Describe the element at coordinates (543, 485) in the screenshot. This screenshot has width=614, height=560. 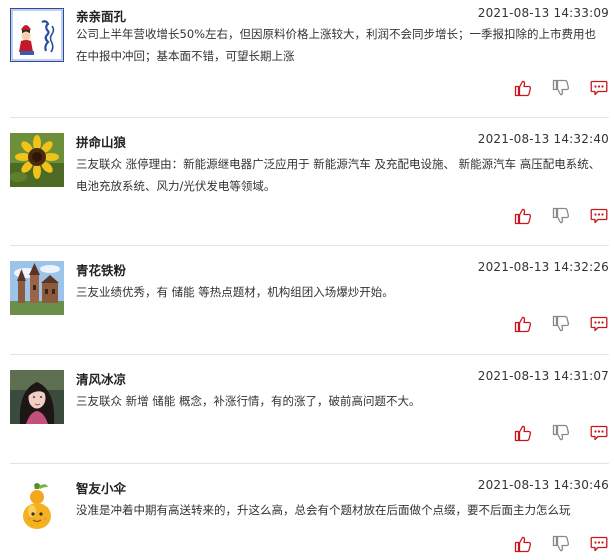
I see `post-time: 2021-08-13 14:30:46` at that location.